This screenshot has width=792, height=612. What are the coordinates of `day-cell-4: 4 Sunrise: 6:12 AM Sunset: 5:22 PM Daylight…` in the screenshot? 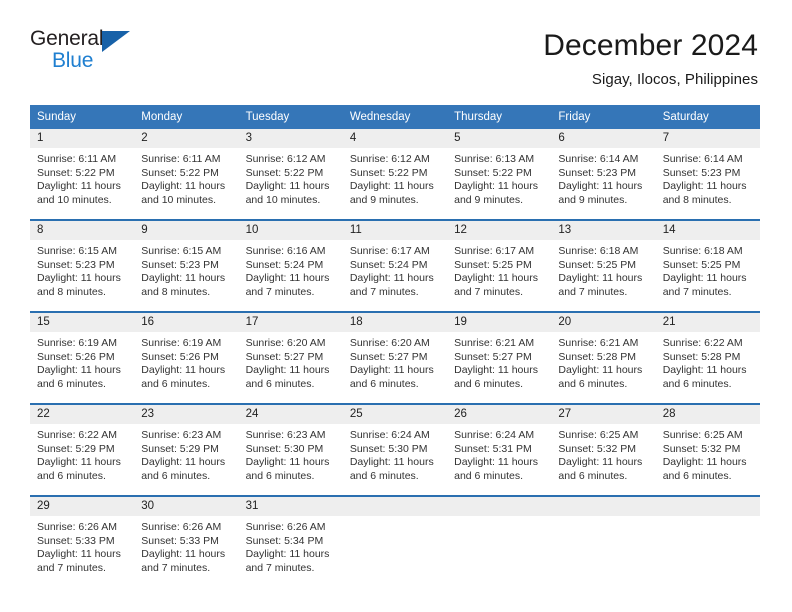 It's located at (395, 170).